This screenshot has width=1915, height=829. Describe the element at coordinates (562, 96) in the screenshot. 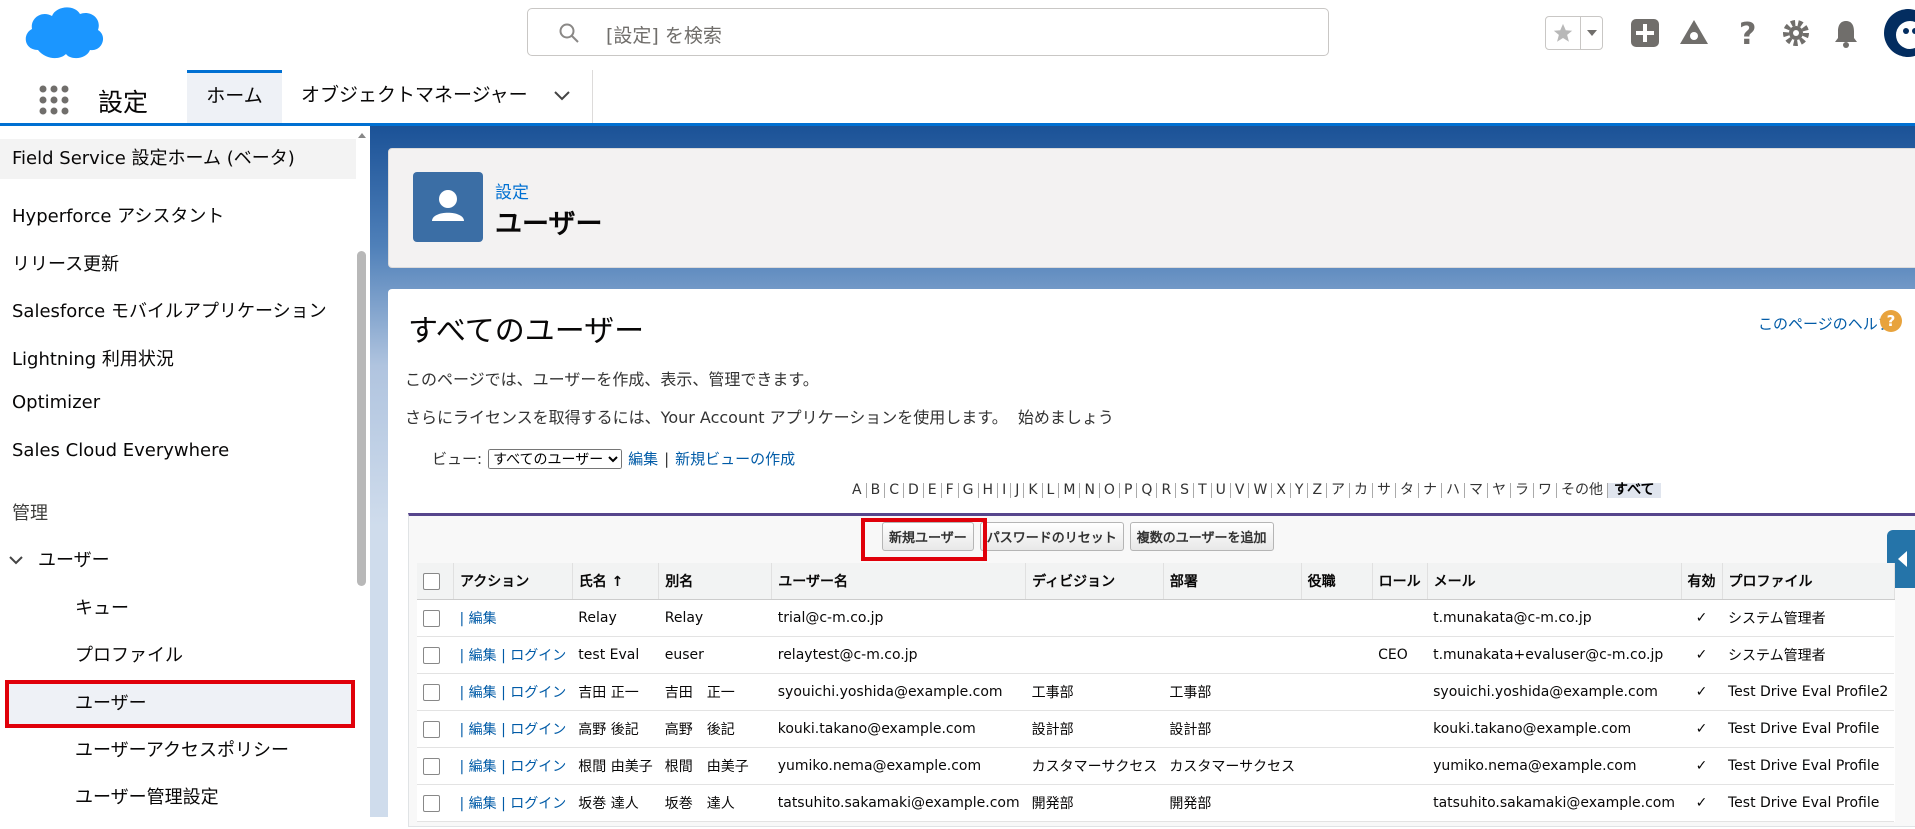

I see `chevron-down-icon` at that location.